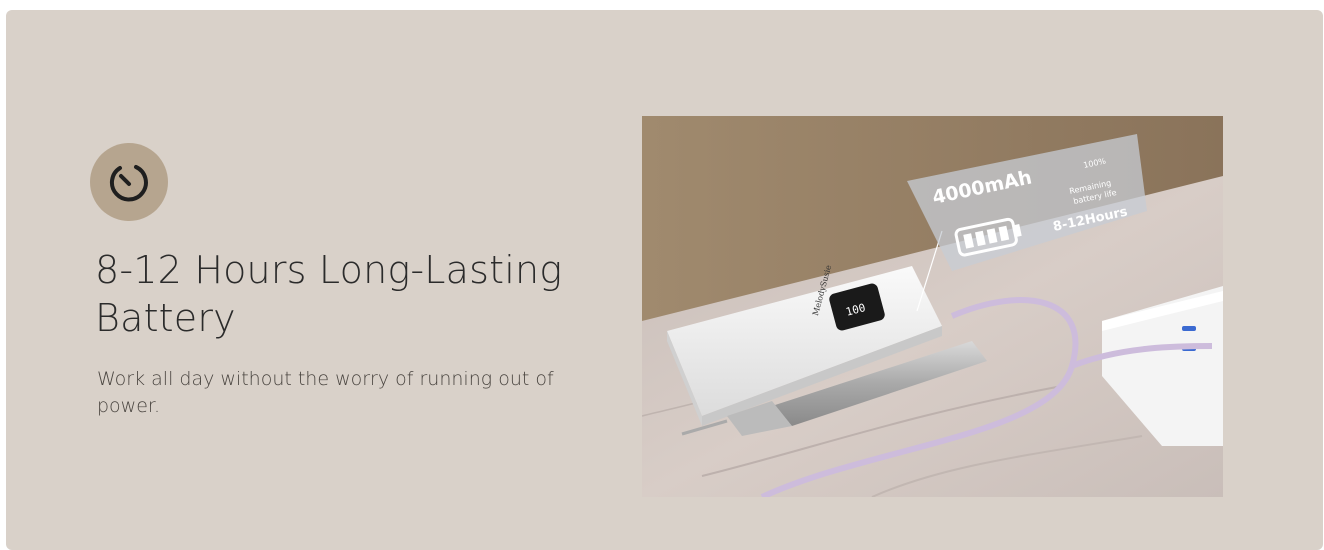  I want to click on feature-title: 8-12 Hours Long-Lasting Battery, so click(329, 294).